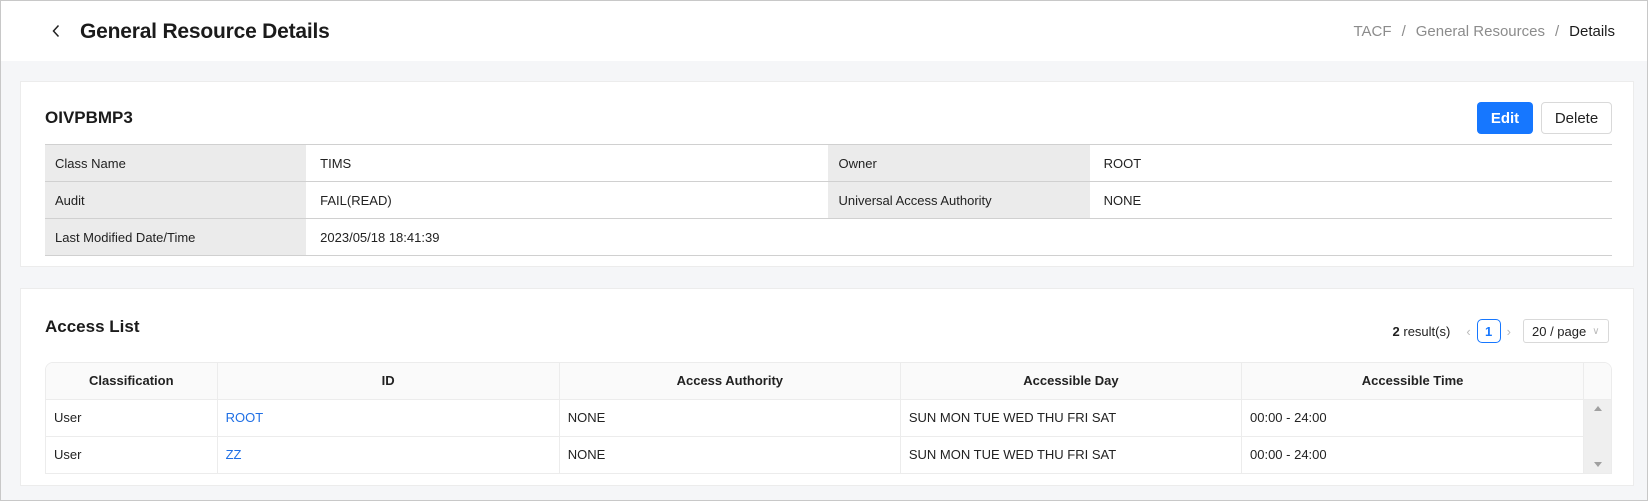 Image resolution: width=1648 pixels, height=501 pixels. What do you see at coordinates (730, 381) in the screenshot?
I see `column-header-access-authority: Access Authority` at bounding box center [730, 381].